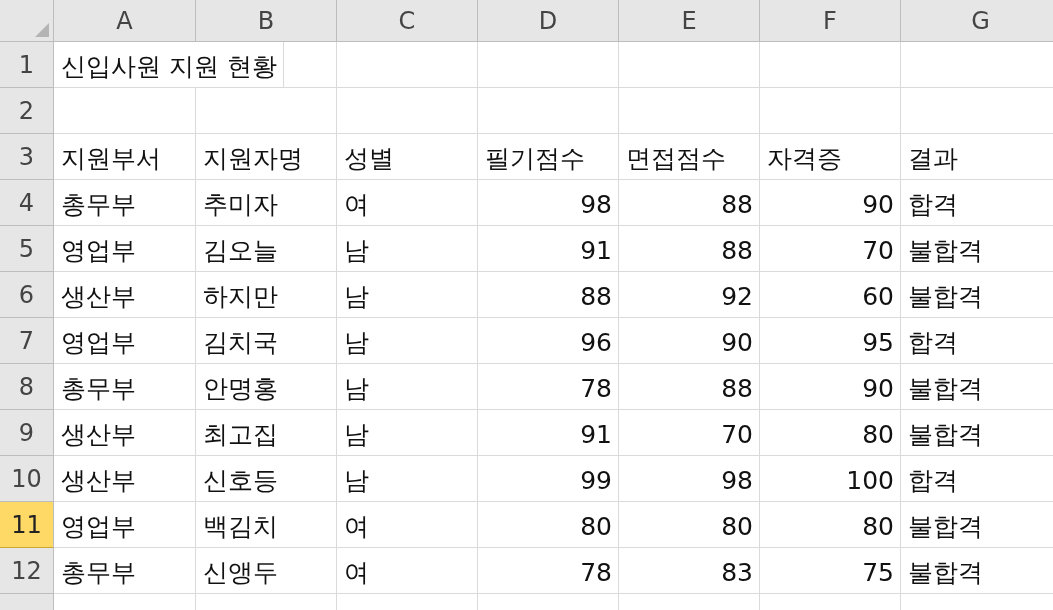  Describe the element at coordinates (266, 203) in the screenshot. I see `table-cell: 추미자` at that location.